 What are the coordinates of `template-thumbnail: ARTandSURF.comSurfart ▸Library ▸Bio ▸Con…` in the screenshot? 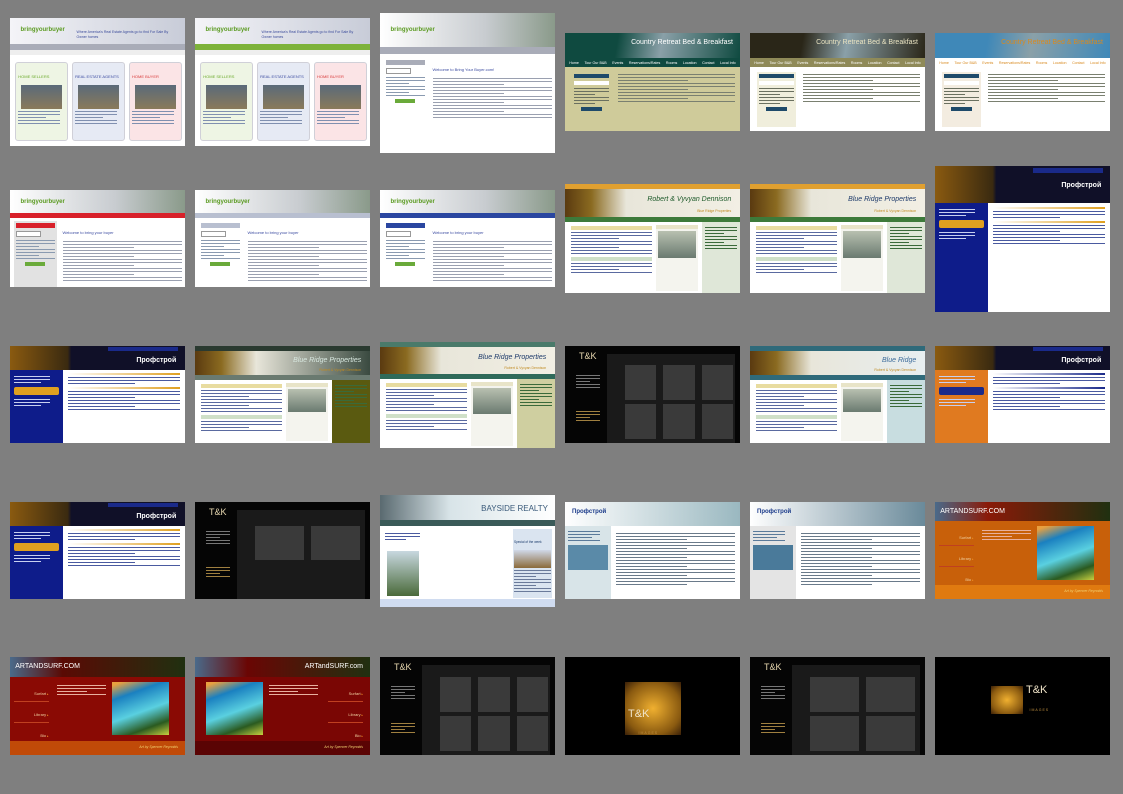 It's located at (282, 706).